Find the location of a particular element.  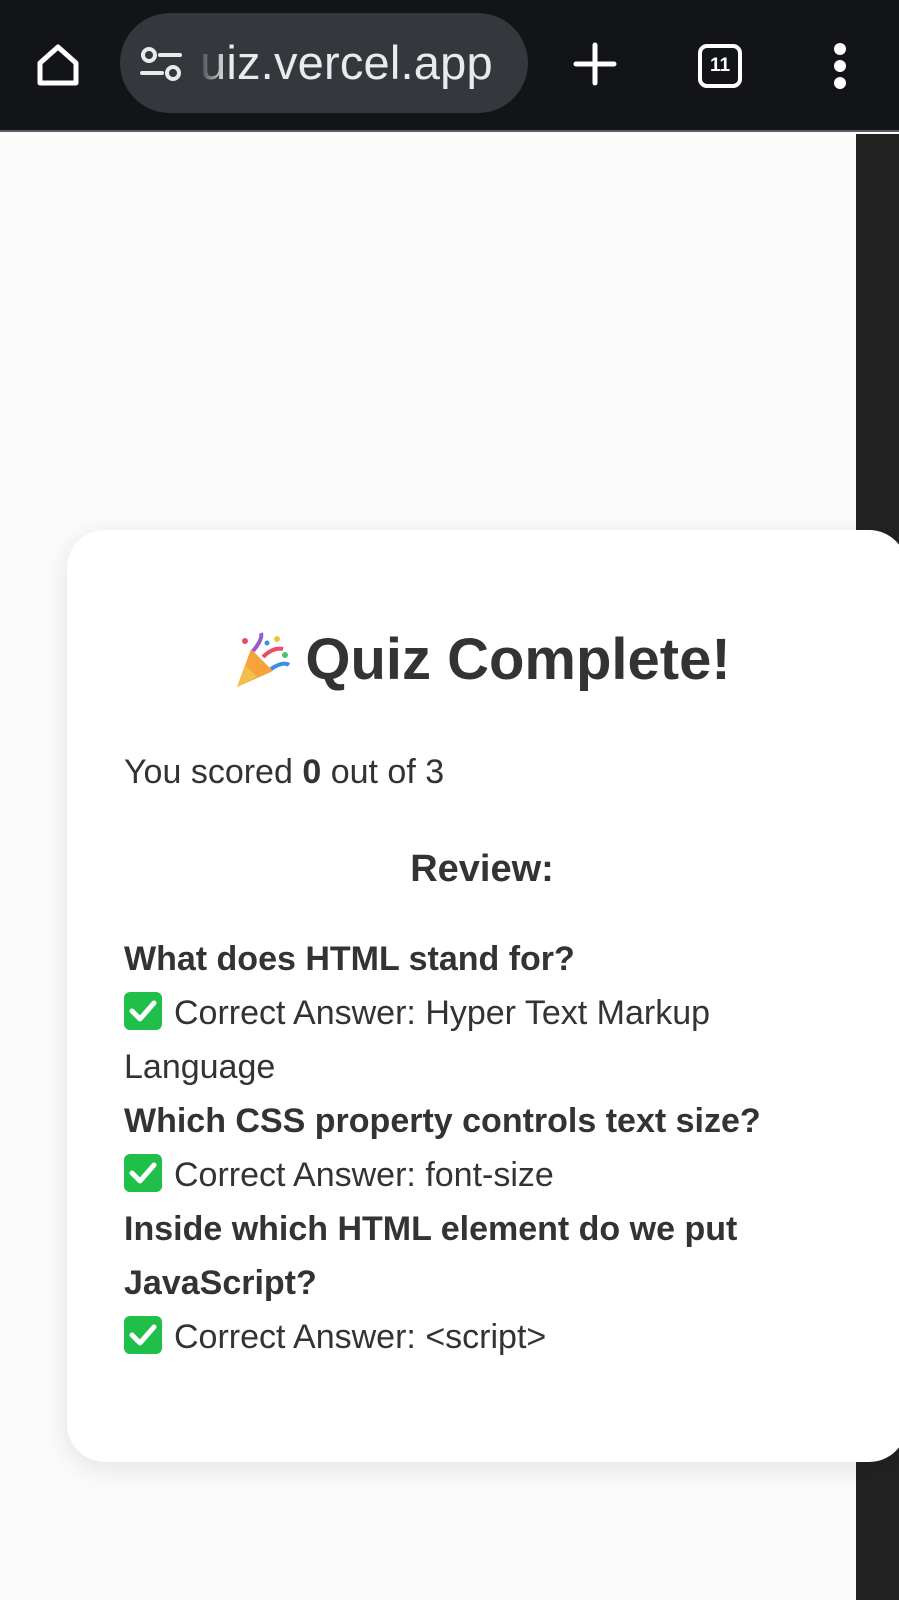

browser-toolbar: uiz.vercel.app 11 is located at coordinates (449, 66).